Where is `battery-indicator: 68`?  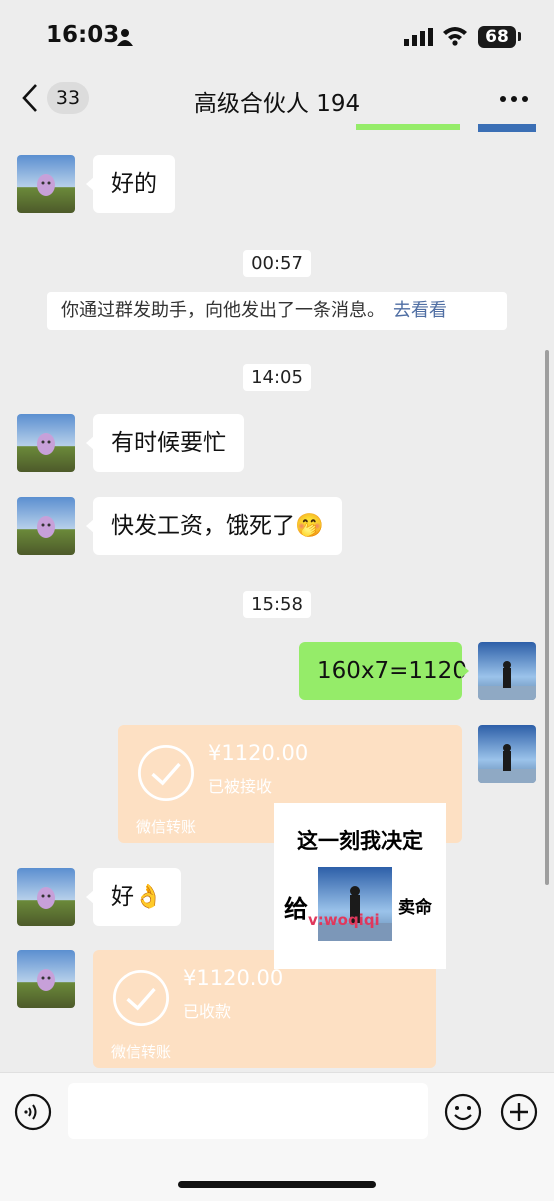 battery-indicator: 68 is located at coordinates (497, 37).